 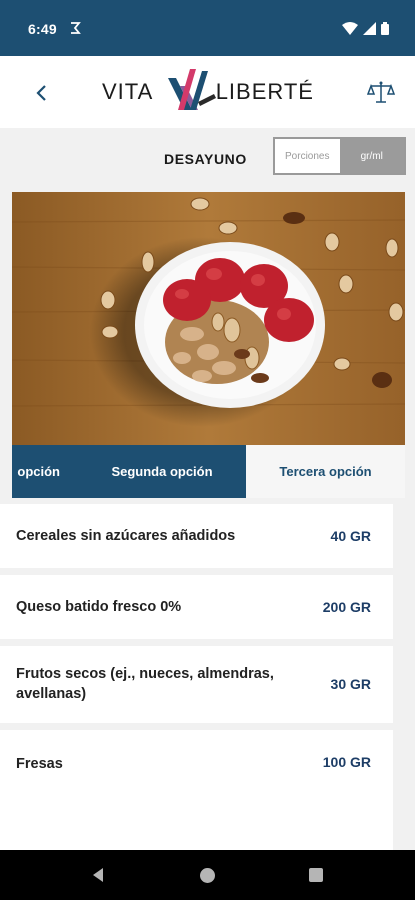 I want to click on option-tabs: opción Segunda opción Tercera opción, so click(x=208, y=471).